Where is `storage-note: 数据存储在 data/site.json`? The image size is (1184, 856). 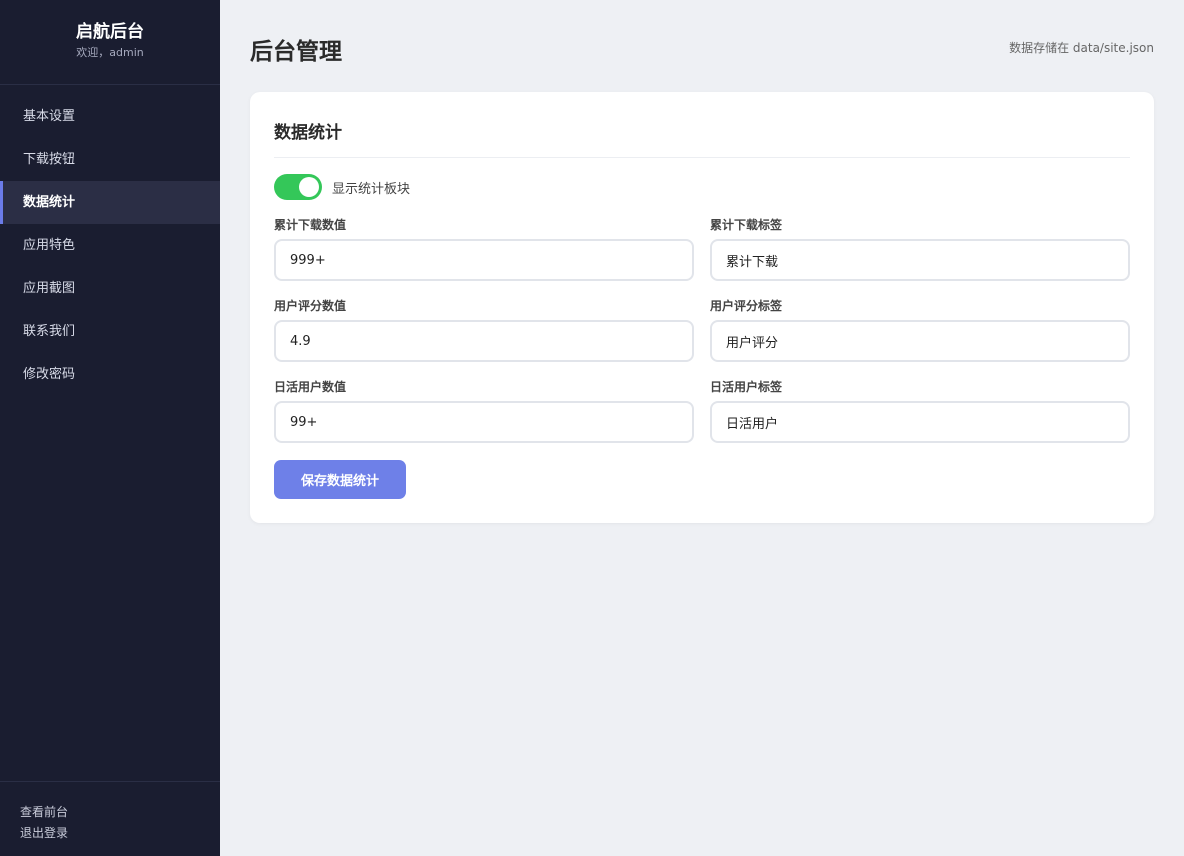 storage-note: 数据存储在 data/site.json is located at coordinates (1081, 48).